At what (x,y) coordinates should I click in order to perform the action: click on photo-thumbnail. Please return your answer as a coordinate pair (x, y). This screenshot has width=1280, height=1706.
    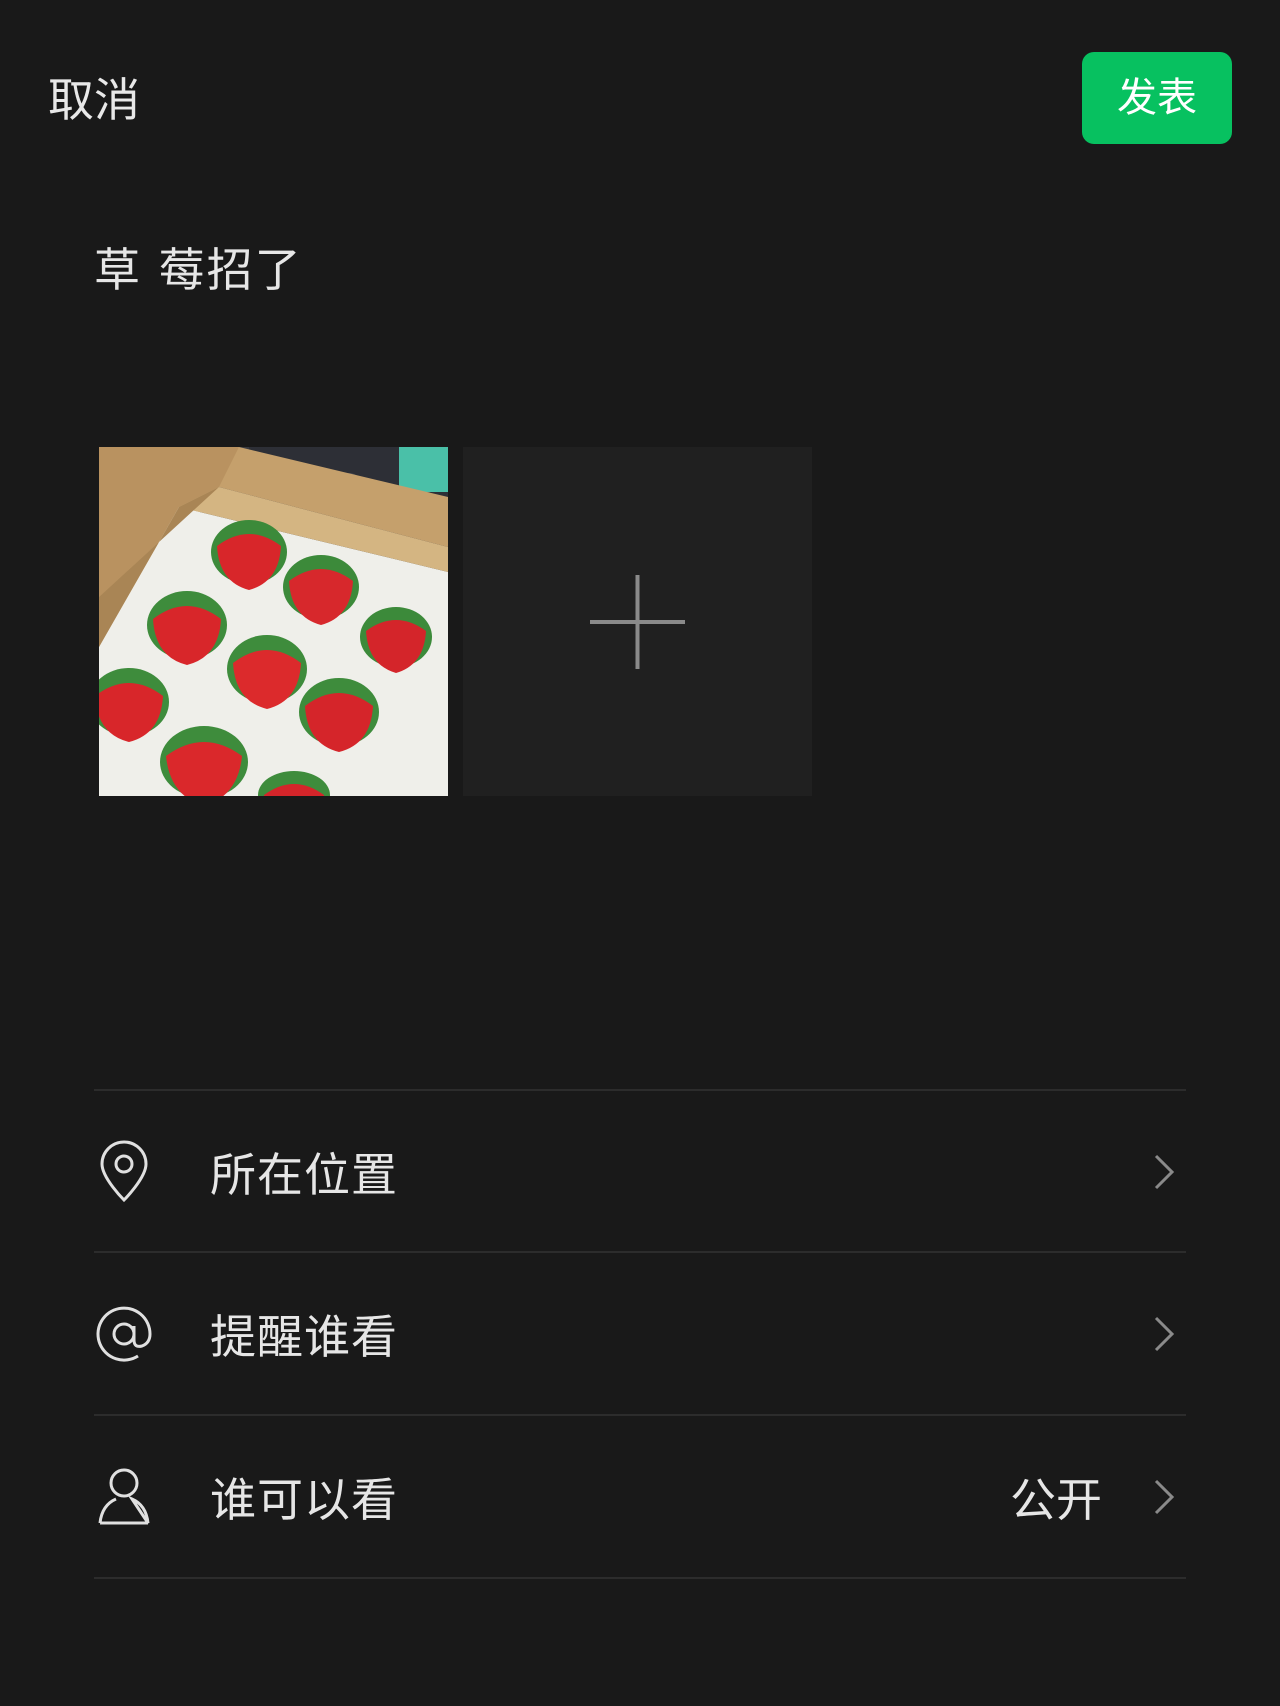
    Looking at the image, I should click on (273, 621).